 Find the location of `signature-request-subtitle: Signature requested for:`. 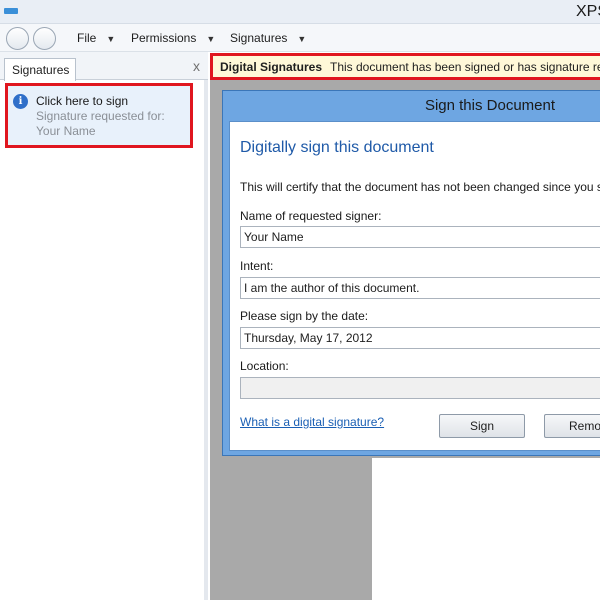

signature-request-subtitle: Signature requested for: is located at coordinates (100, 116).